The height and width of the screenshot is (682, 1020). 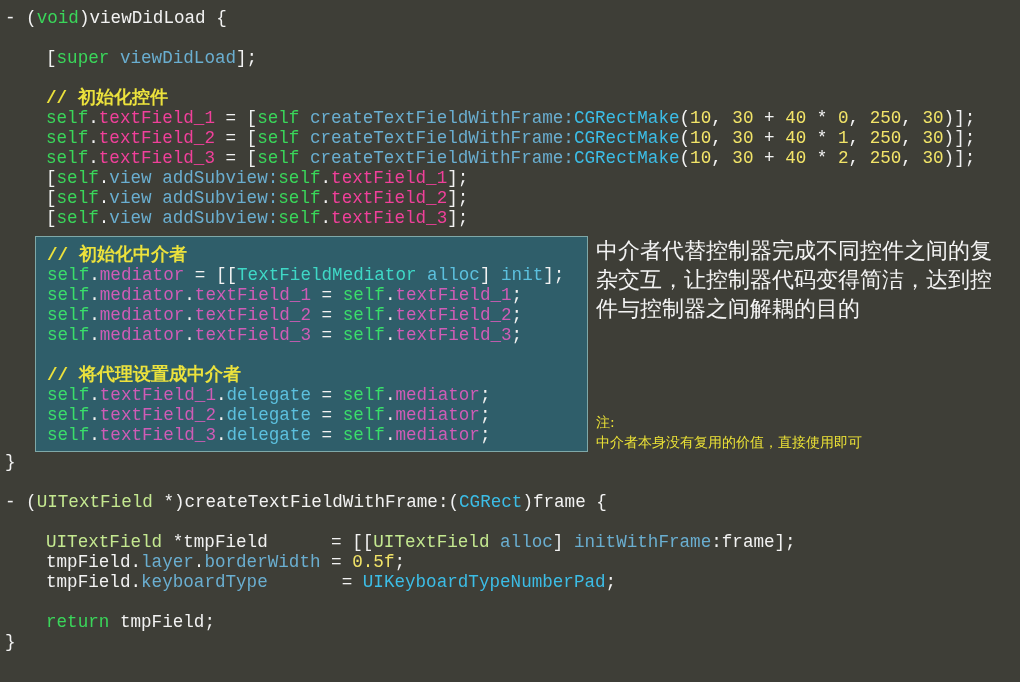 I want to click on code-line: return tmpField;, so click(x=130, y=622).